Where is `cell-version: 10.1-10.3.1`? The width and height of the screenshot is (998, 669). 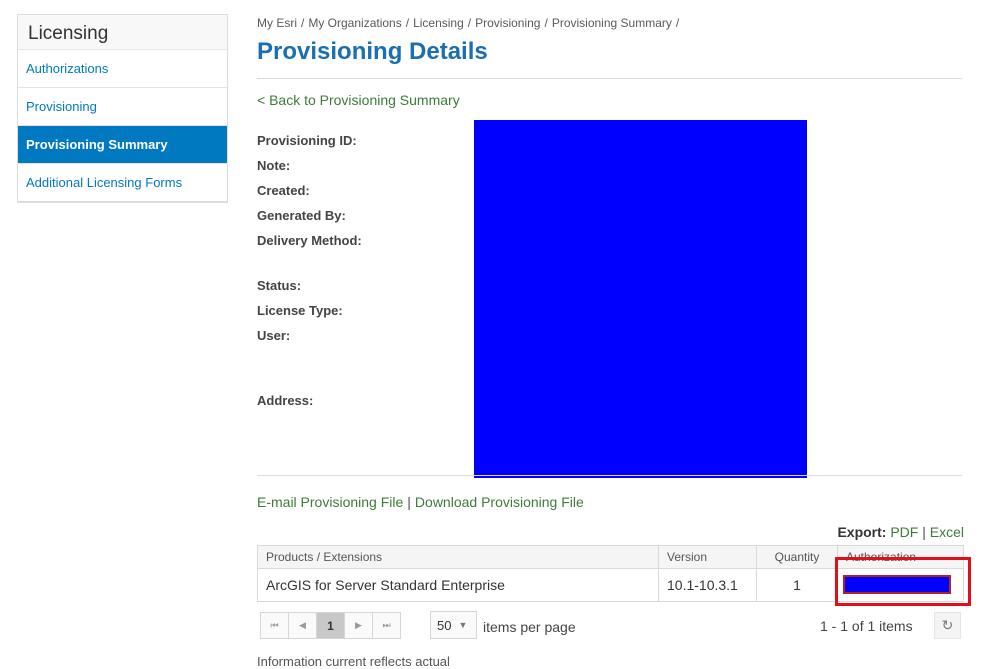
cell-version: 10.1-10.3.1 is located at coordinates (708, 585).